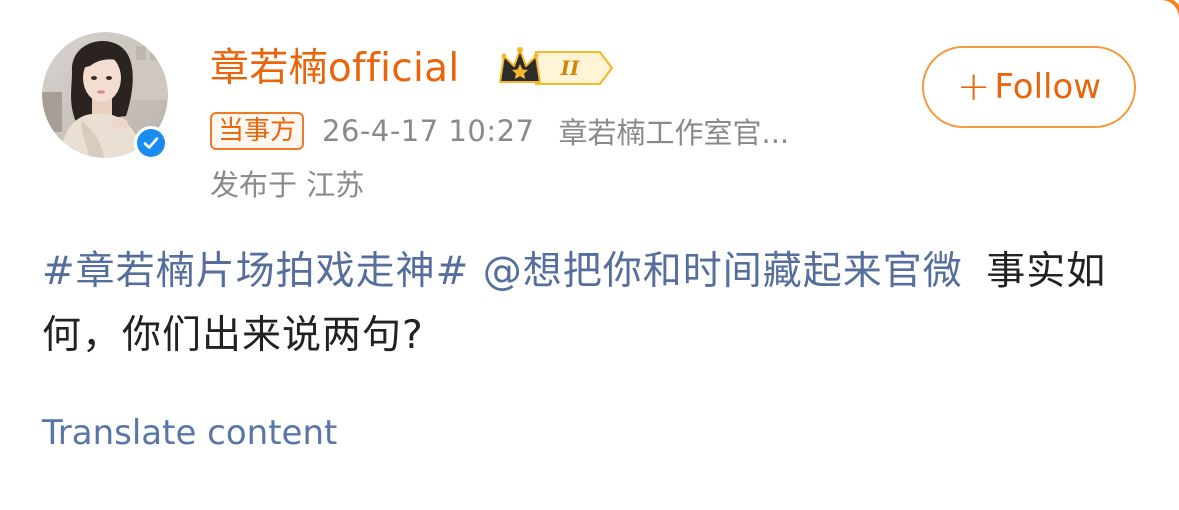  I want to click on card-corner-accent, so click(1168, 11).